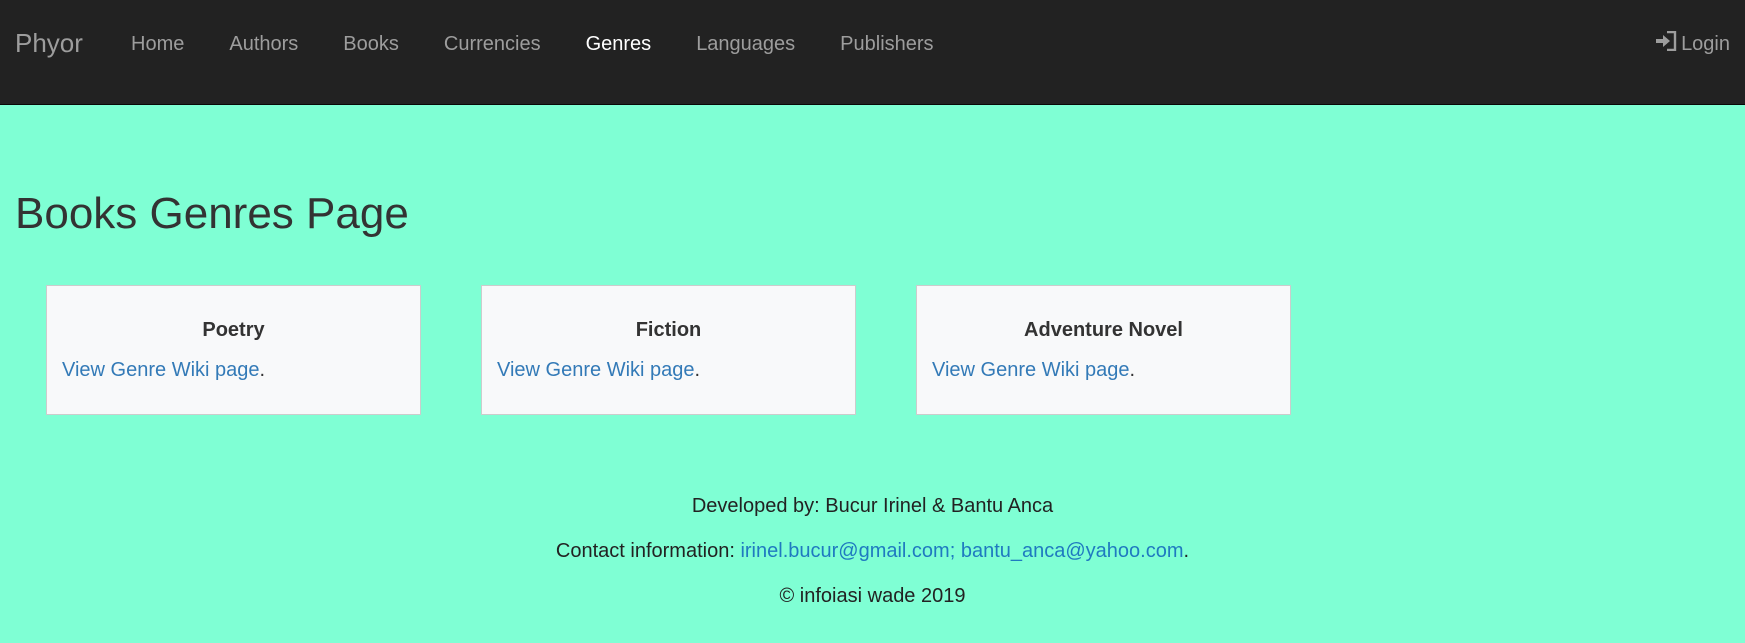 This screenshot has height=643, width=1745. Describe the element at coordinates (1103, 330) in the screenshot. I see `genre-name: Adventure Novel` at that location.